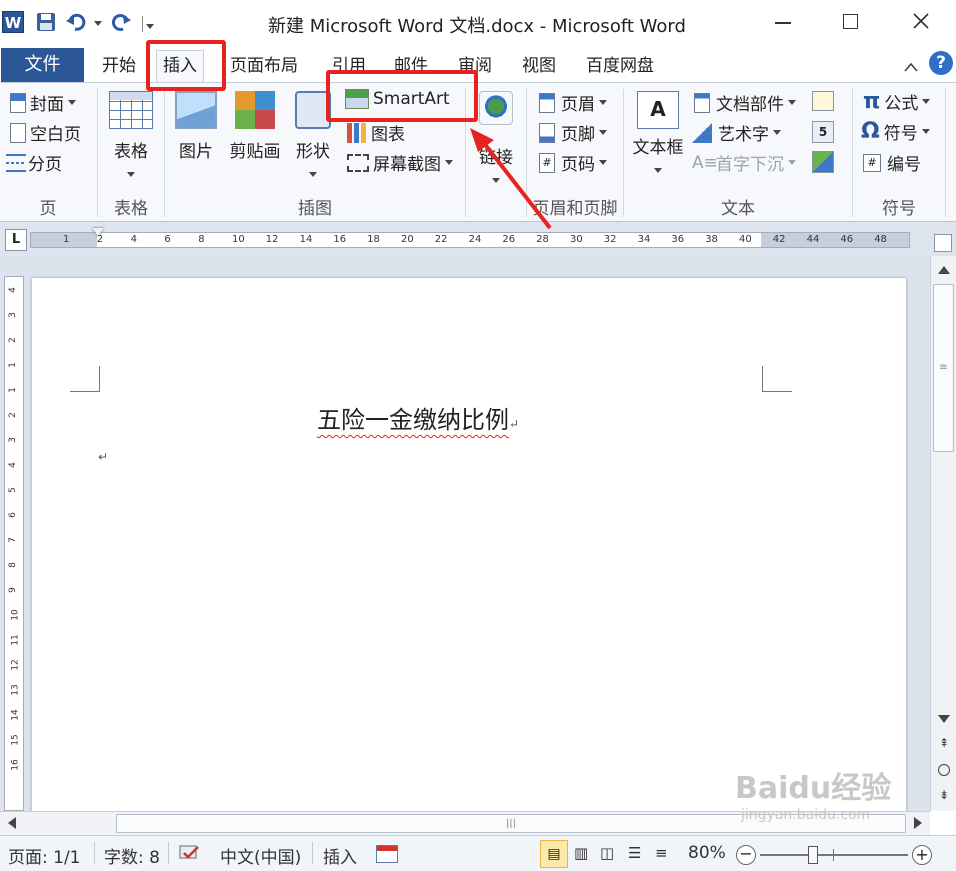  I want to click on close-icon, so click(921, 21).